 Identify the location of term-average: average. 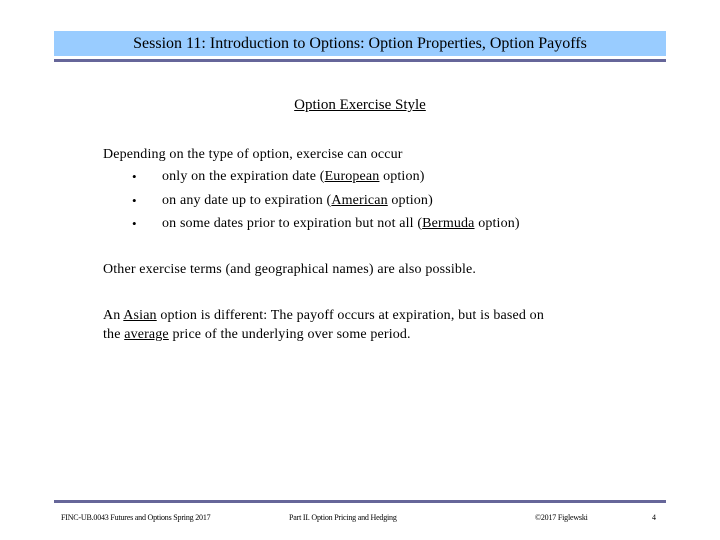
(146, 334).